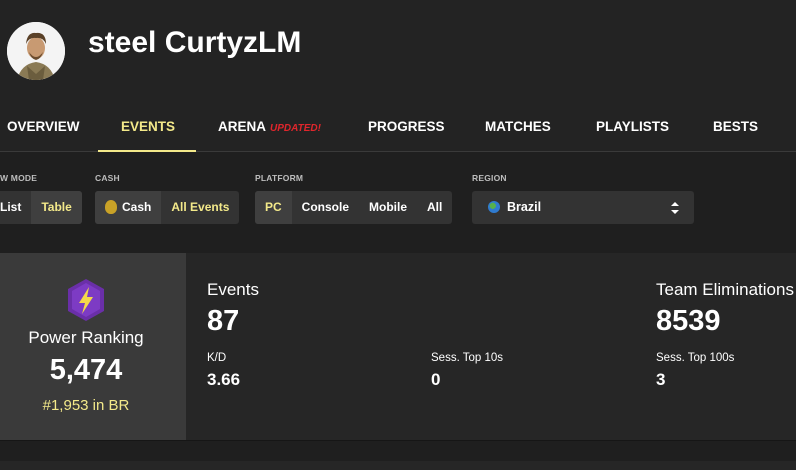  I want to click on tab-bests: BESTS, so click(735, 126).